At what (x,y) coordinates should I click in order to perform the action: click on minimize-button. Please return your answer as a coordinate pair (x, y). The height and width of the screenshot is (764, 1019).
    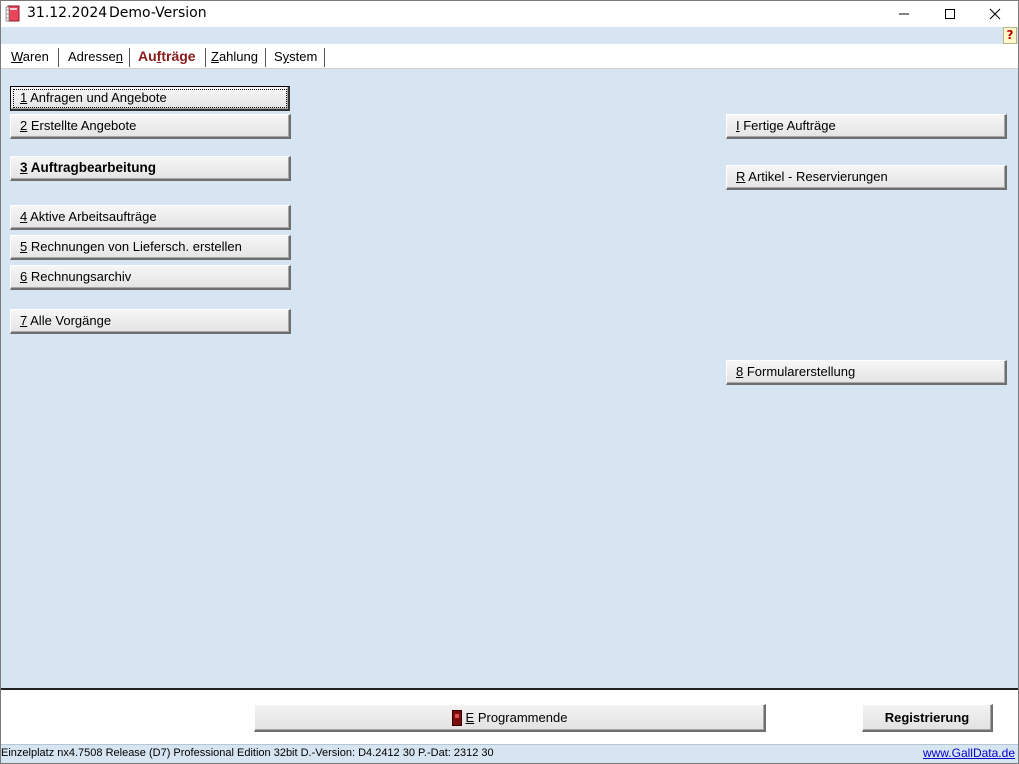
    Looking at the image, I should click on (904, 14).